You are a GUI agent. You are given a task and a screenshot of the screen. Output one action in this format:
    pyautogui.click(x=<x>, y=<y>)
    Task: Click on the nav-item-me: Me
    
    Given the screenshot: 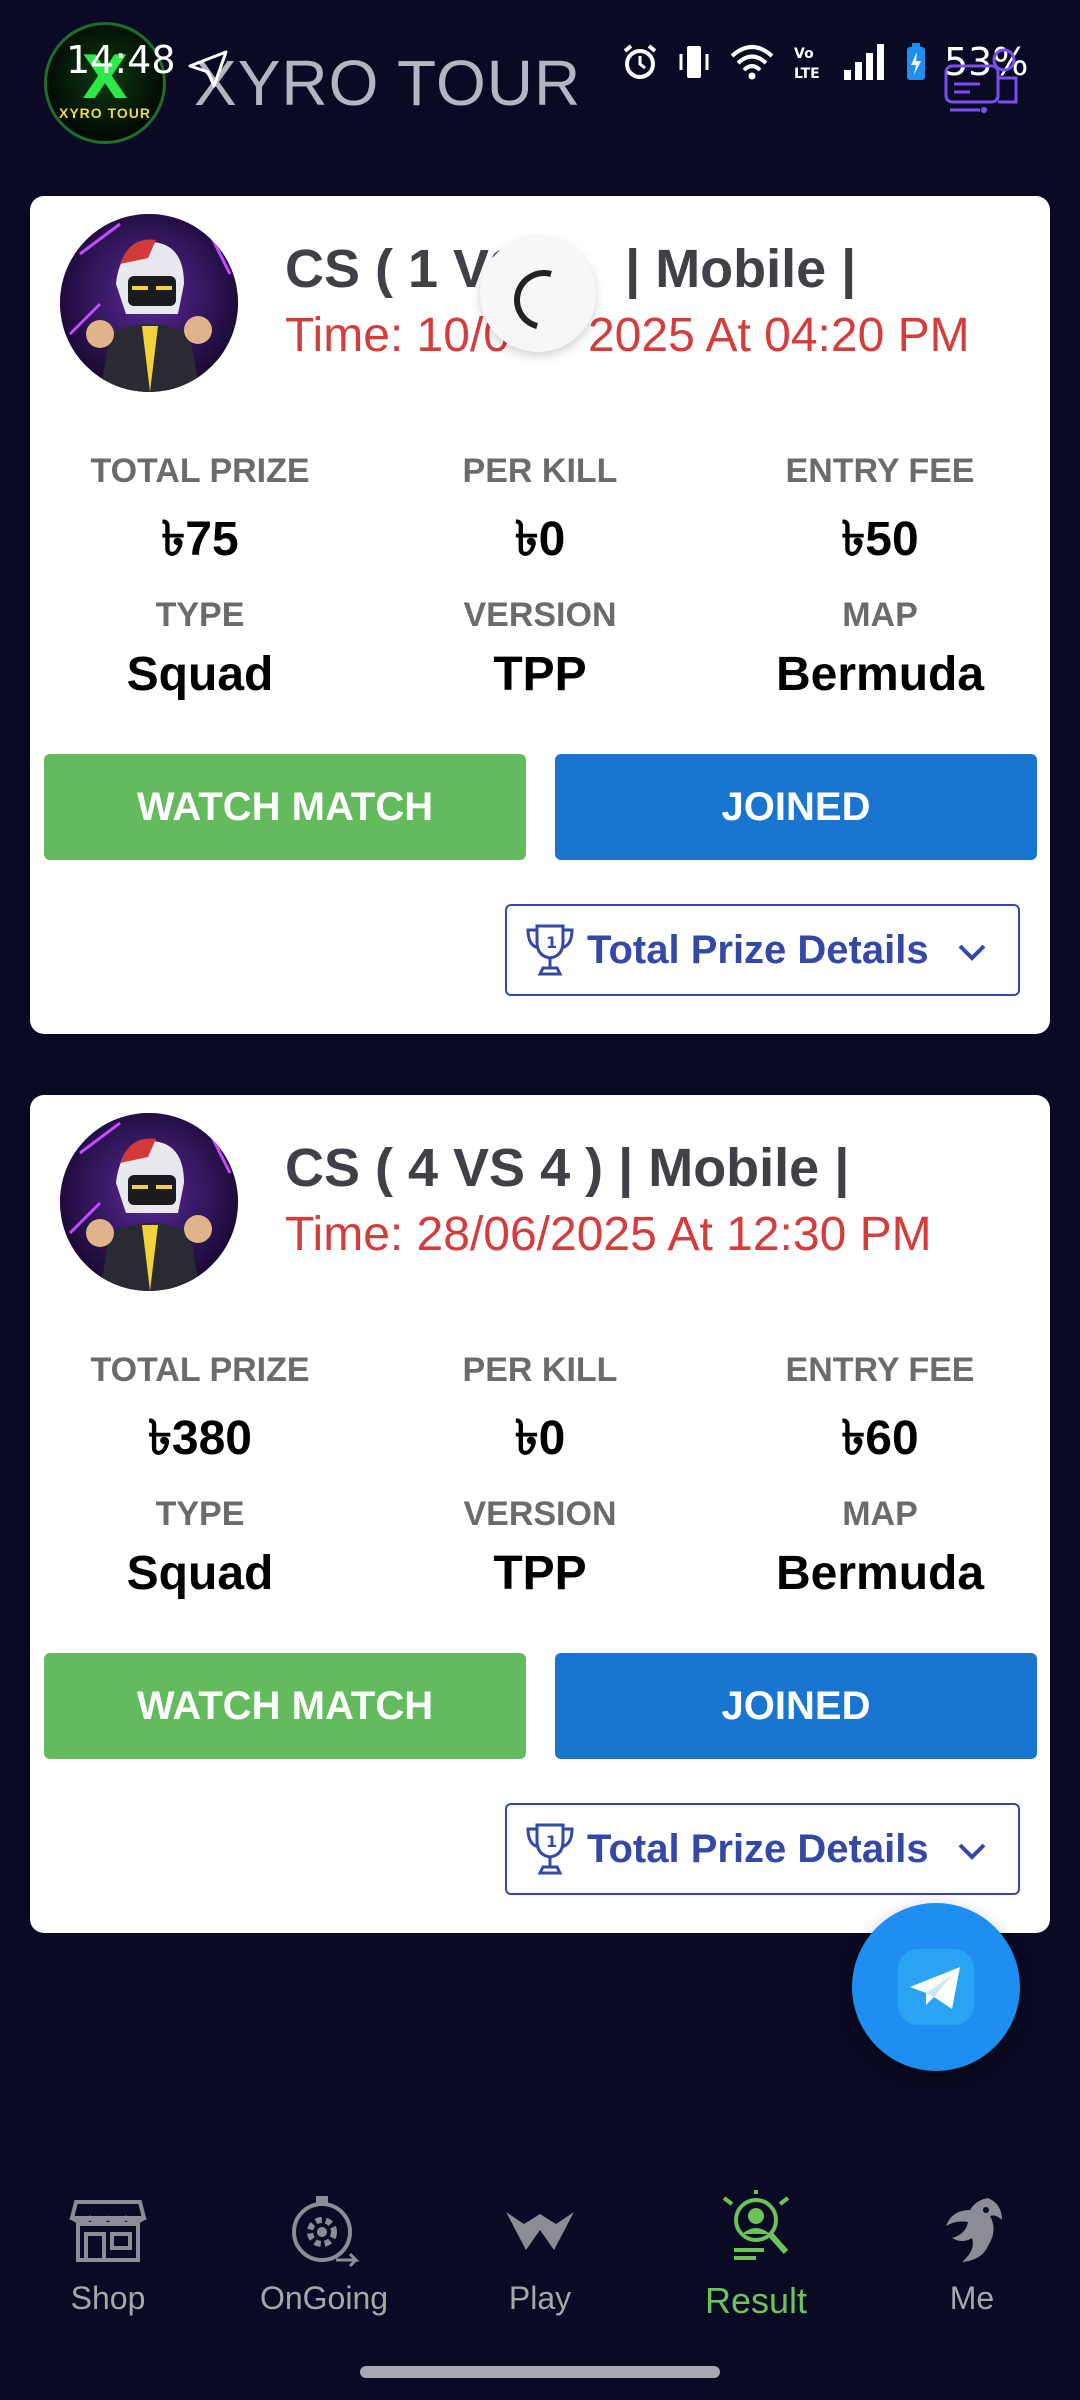 What is the action you would take?
    pyautogui.click(x=972, y=2243)
    